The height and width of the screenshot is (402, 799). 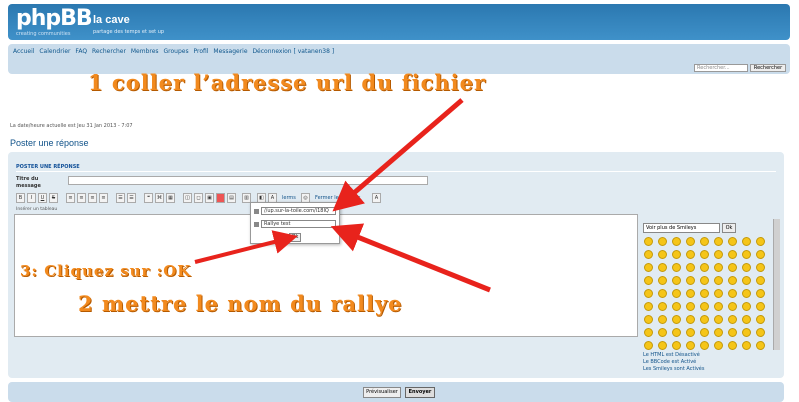 I want to click on popup-ok-button: Ok, so click(x=295, y=237).